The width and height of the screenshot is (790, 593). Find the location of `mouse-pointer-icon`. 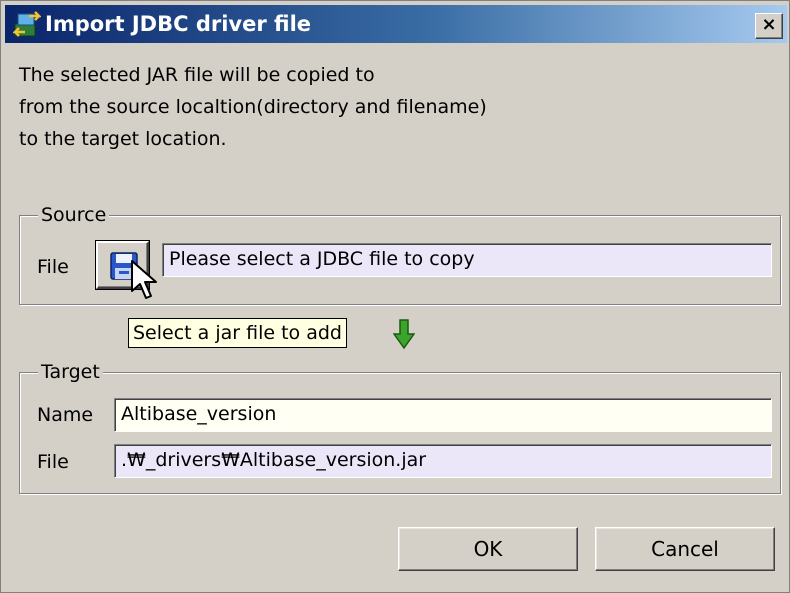

mouse-pointer-icon is located at coordinates (144, 279).